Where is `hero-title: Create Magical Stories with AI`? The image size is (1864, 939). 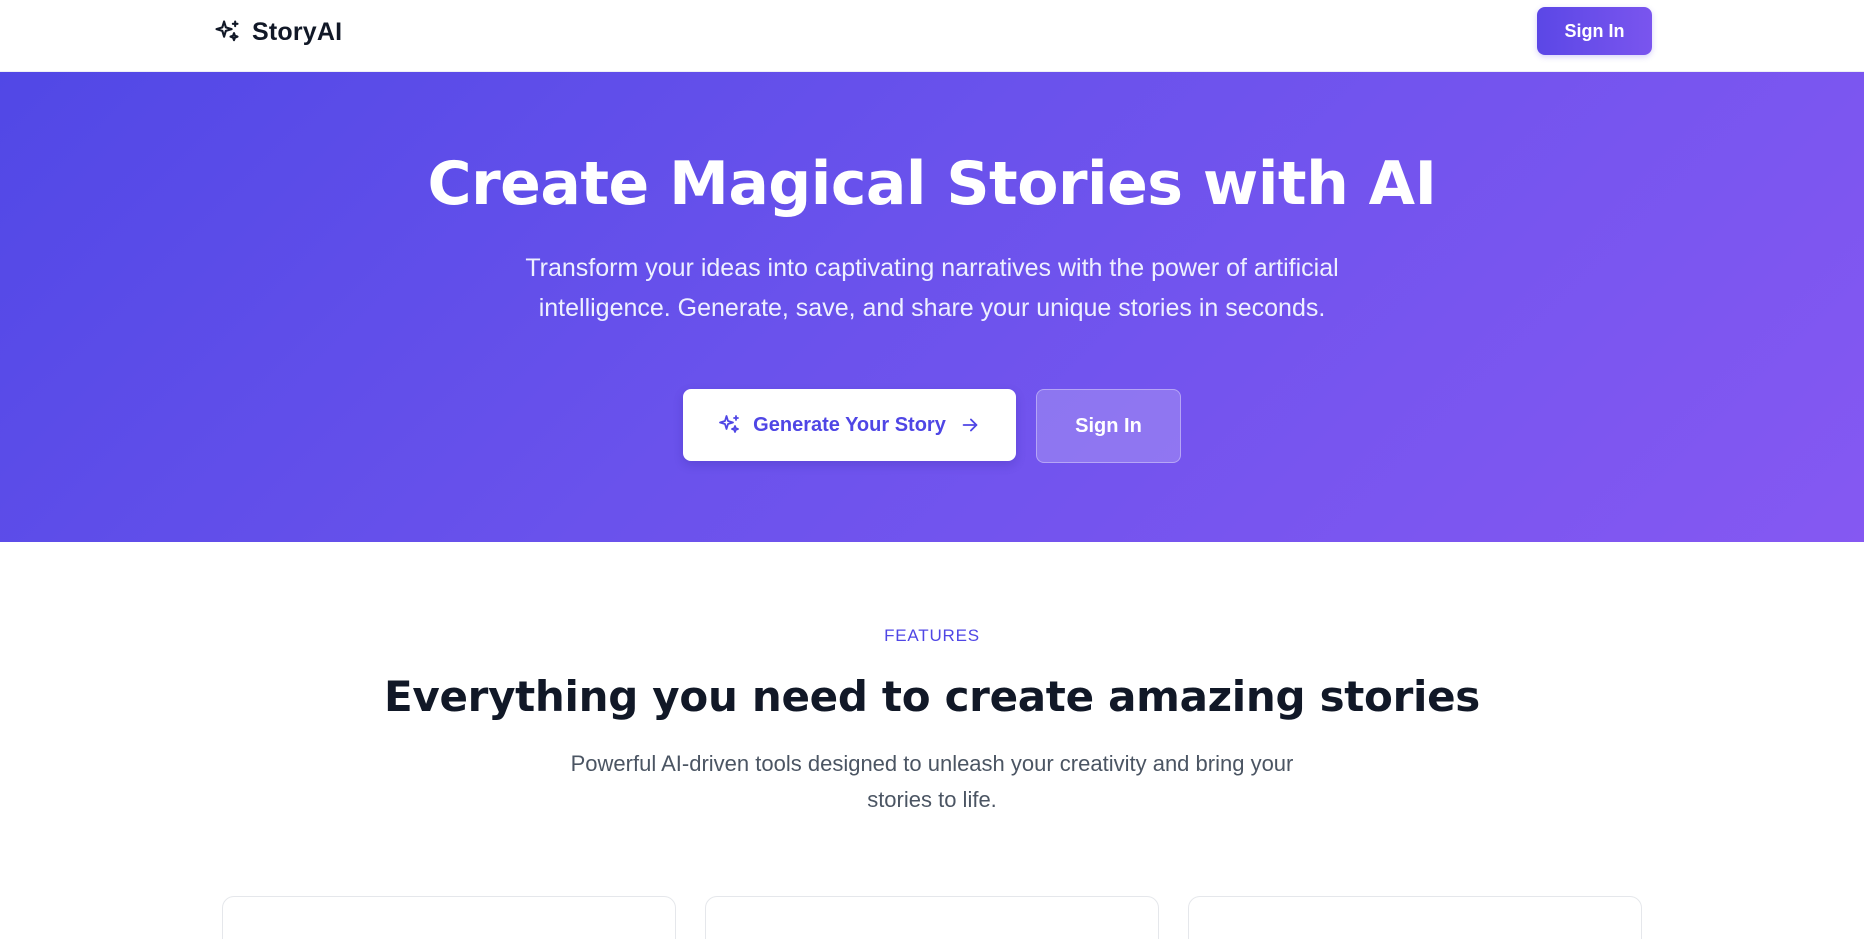 hero-title: Create Magical Stories with AI is located at coordinates (932, 184).